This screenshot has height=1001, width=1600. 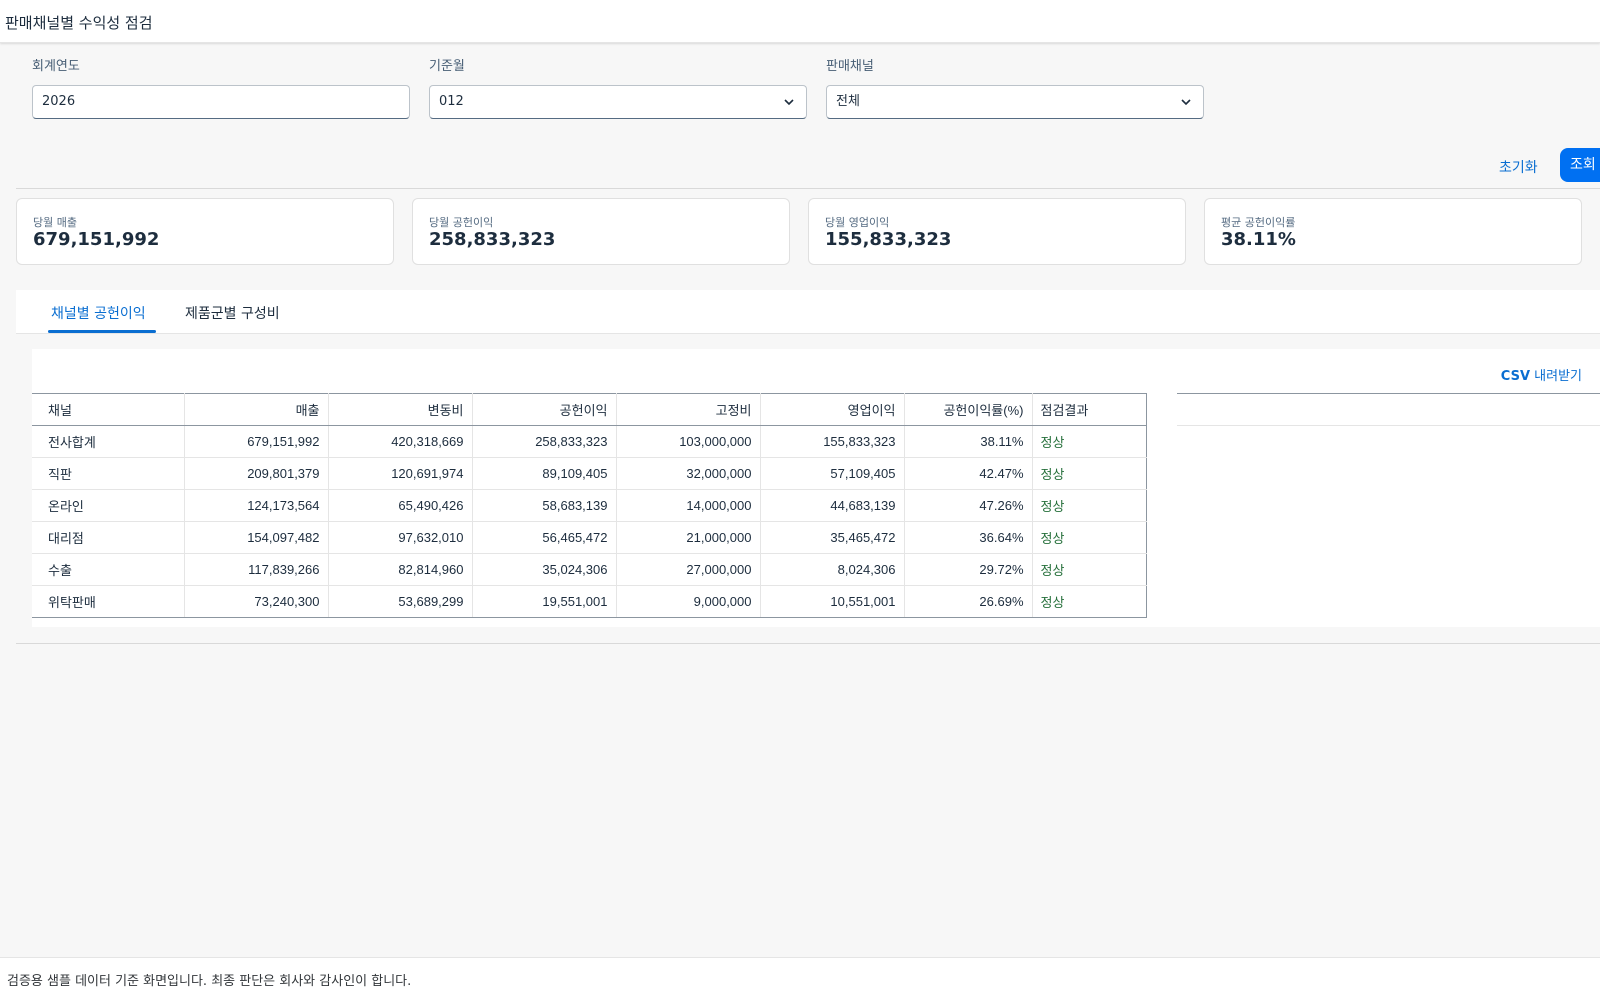 I want to click on value-cell: 26.69%, so click(x=968, y=601).